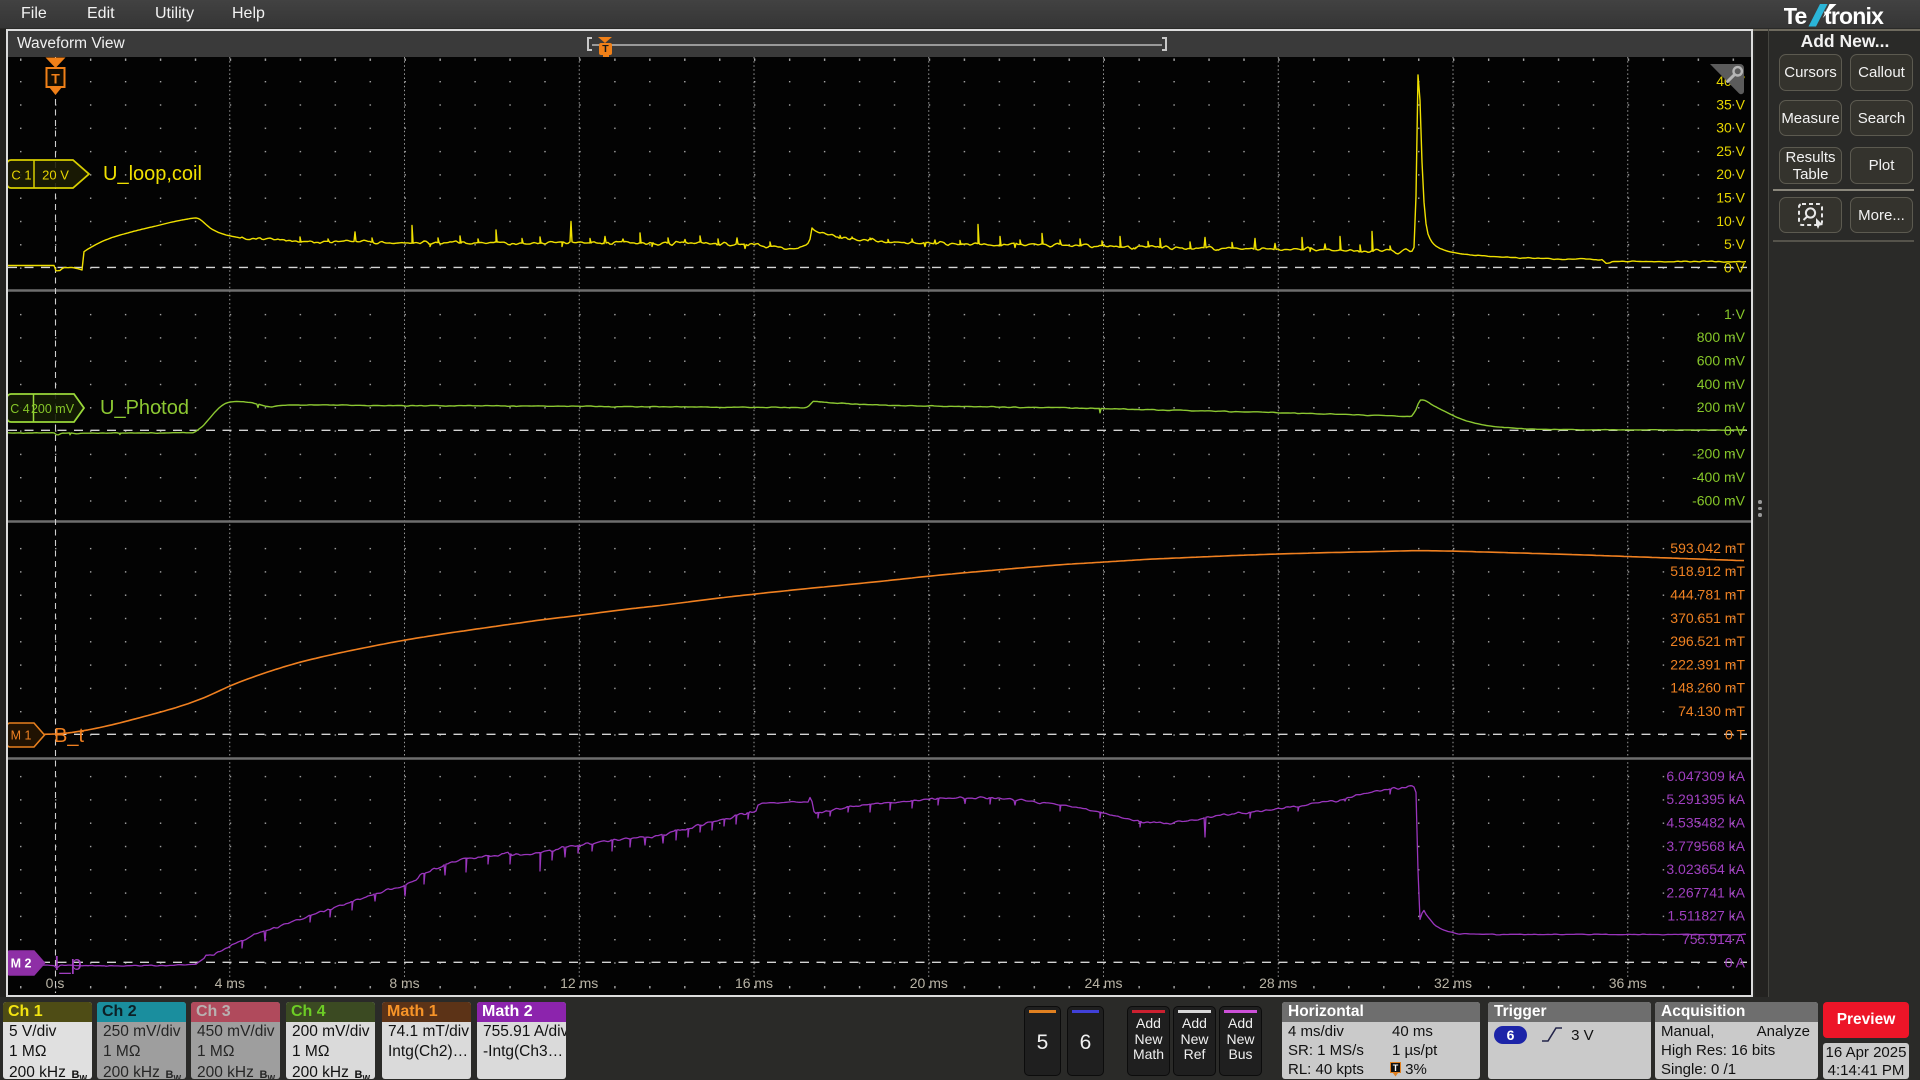  Describe the element at coordinates (1711, 711) in the screenshot. I see `svg-text: 74.130 mT` at that location.